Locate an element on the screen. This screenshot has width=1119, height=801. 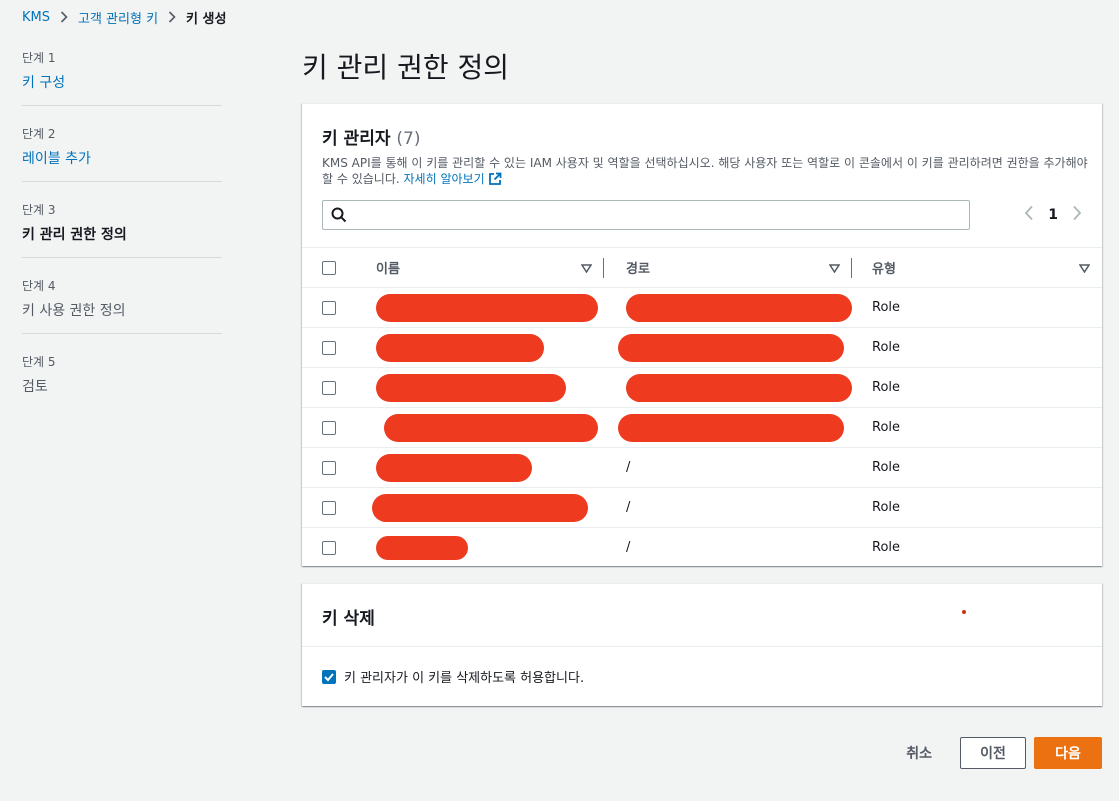
table-tools: 1 is located at coordinates (702, 215).